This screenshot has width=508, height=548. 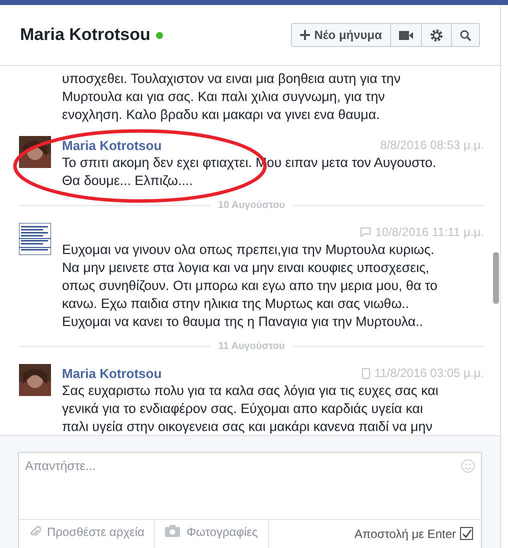 What do you see at coordinates (251, 408) in the screenshot?
I see `message-text: Σας ευχαριστω πολυ για τα καλα σας λόγια για τις ευχες σας και γενικά για το ενδιαφέρον σας. Εύχομαι απο καρδιάς υγεία και παλι υγεία στην οικογενεια σας και μακάρι κανενα παιδί να μην` at bounding box center [251, 408].